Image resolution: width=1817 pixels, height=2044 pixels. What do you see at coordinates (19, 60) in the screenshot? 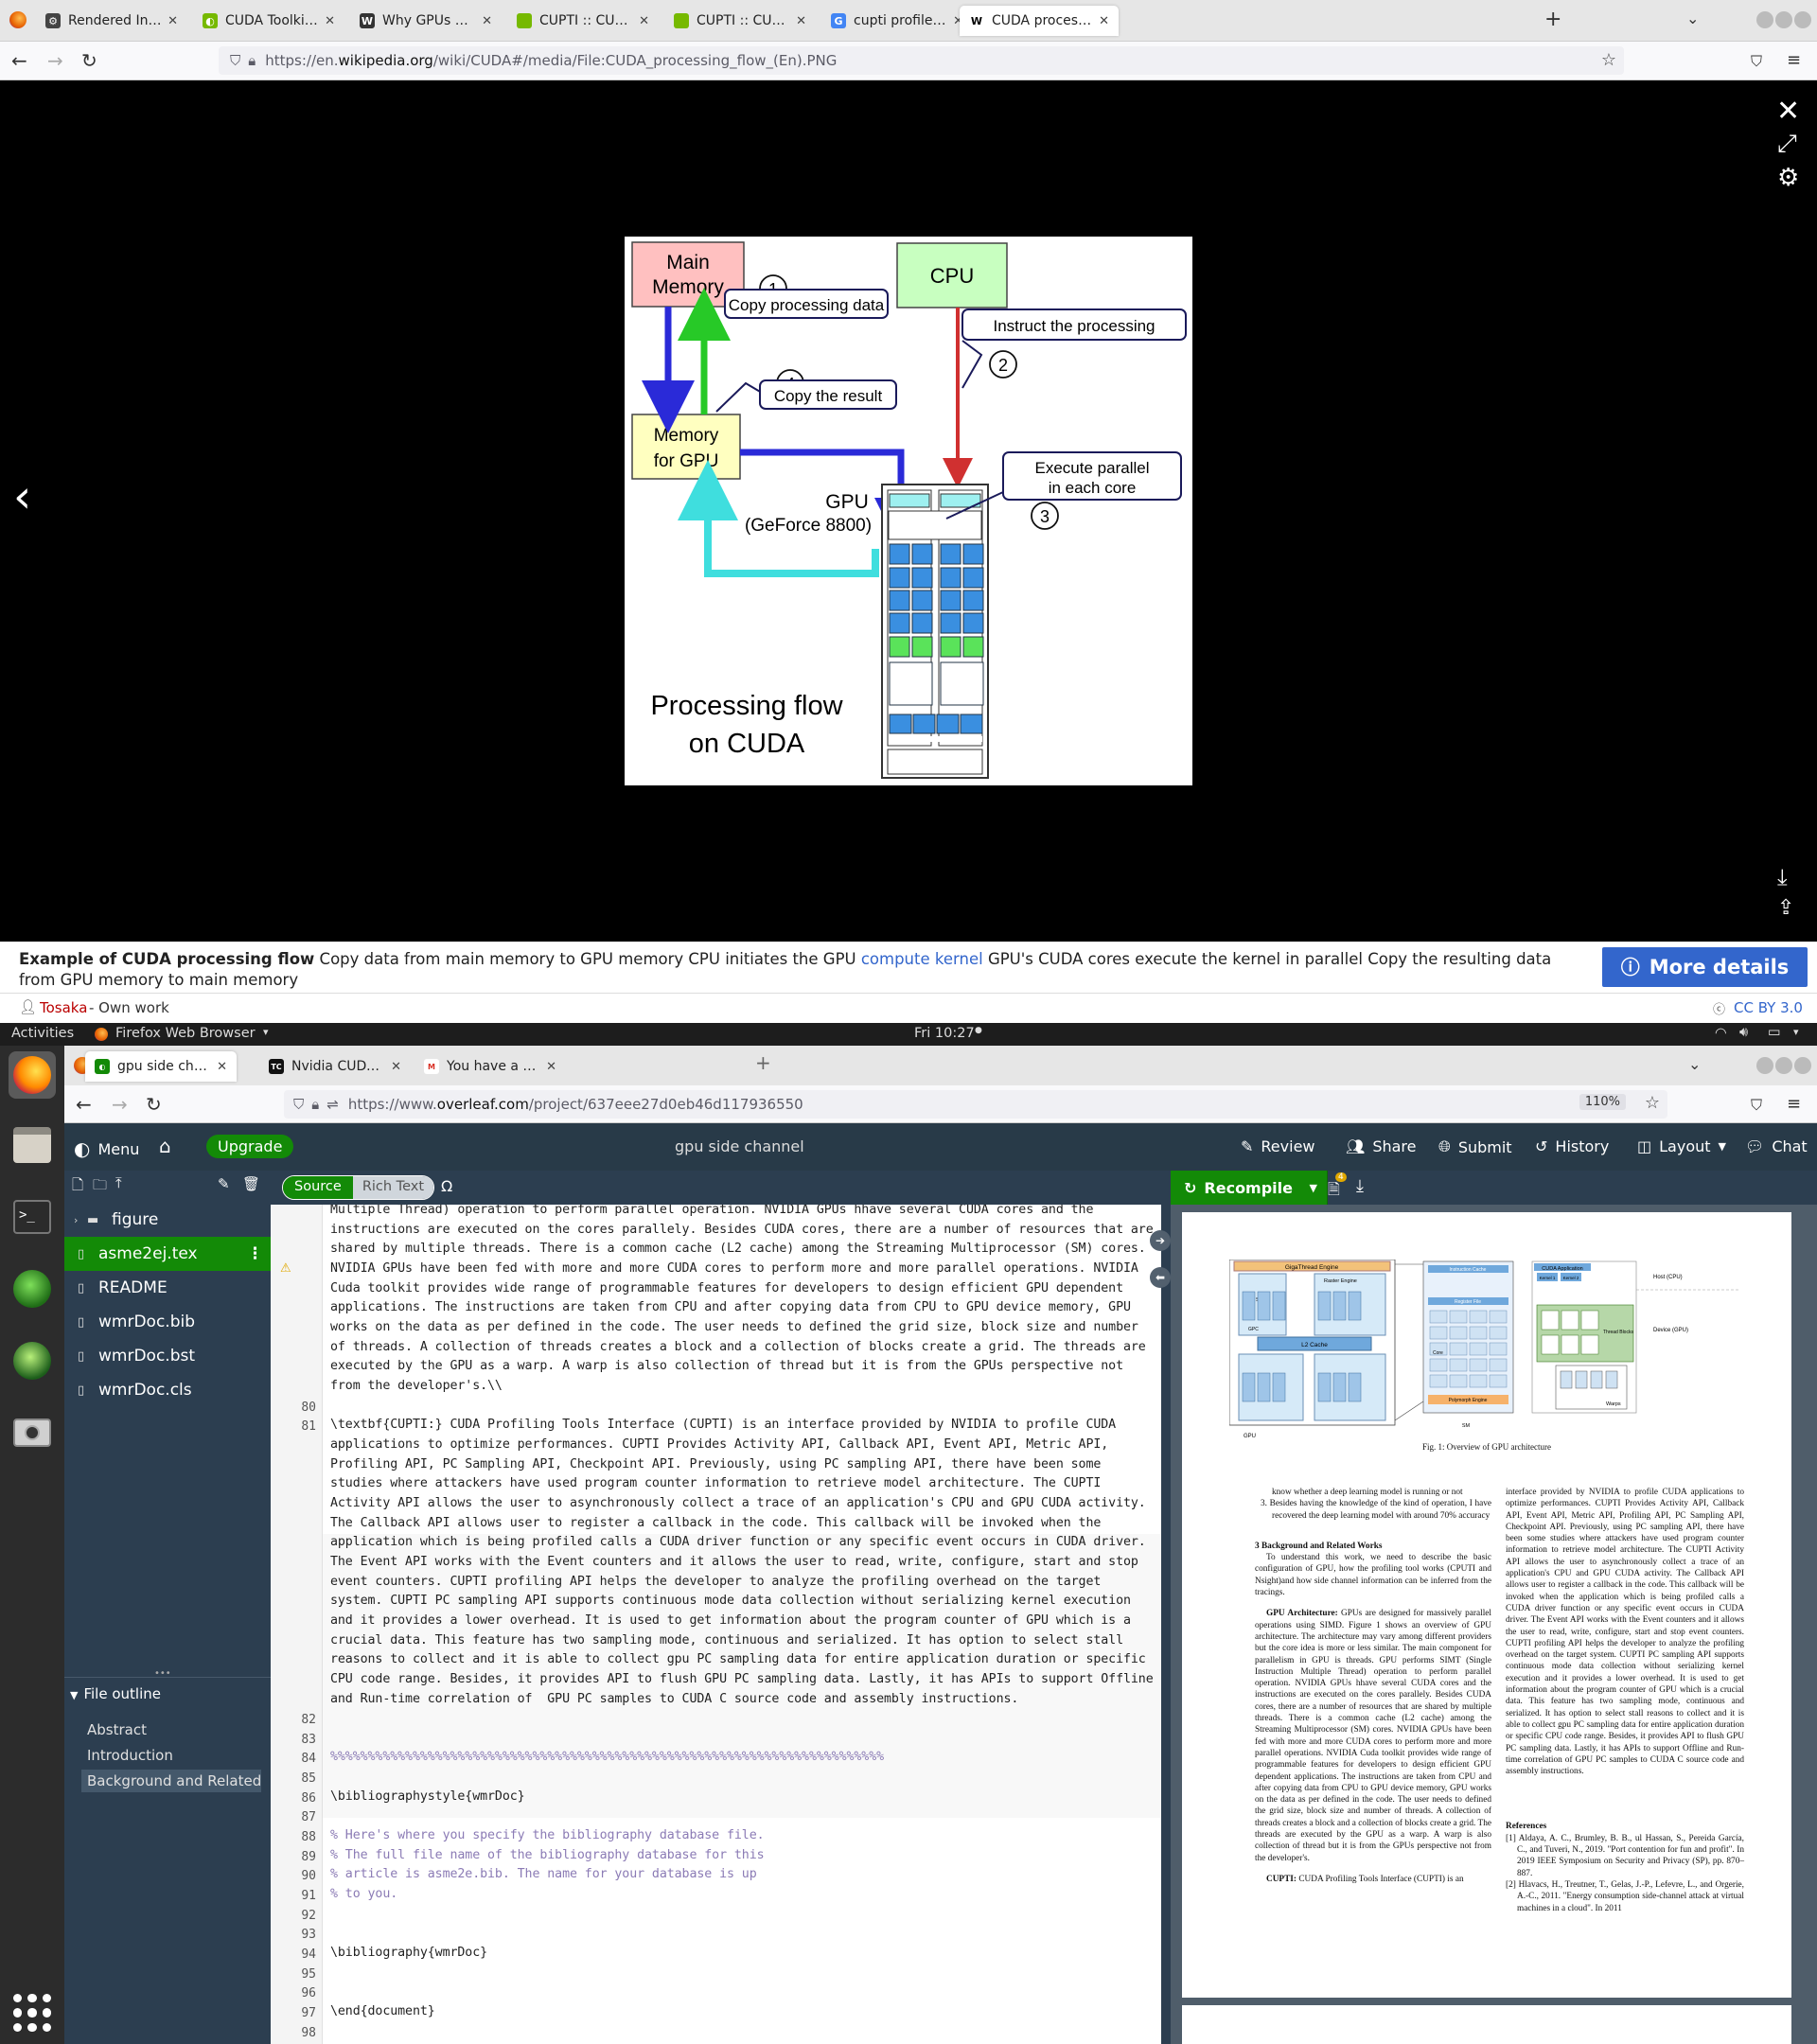
I see `back-arrow-icon: ←` at bounding box center [19, 60].